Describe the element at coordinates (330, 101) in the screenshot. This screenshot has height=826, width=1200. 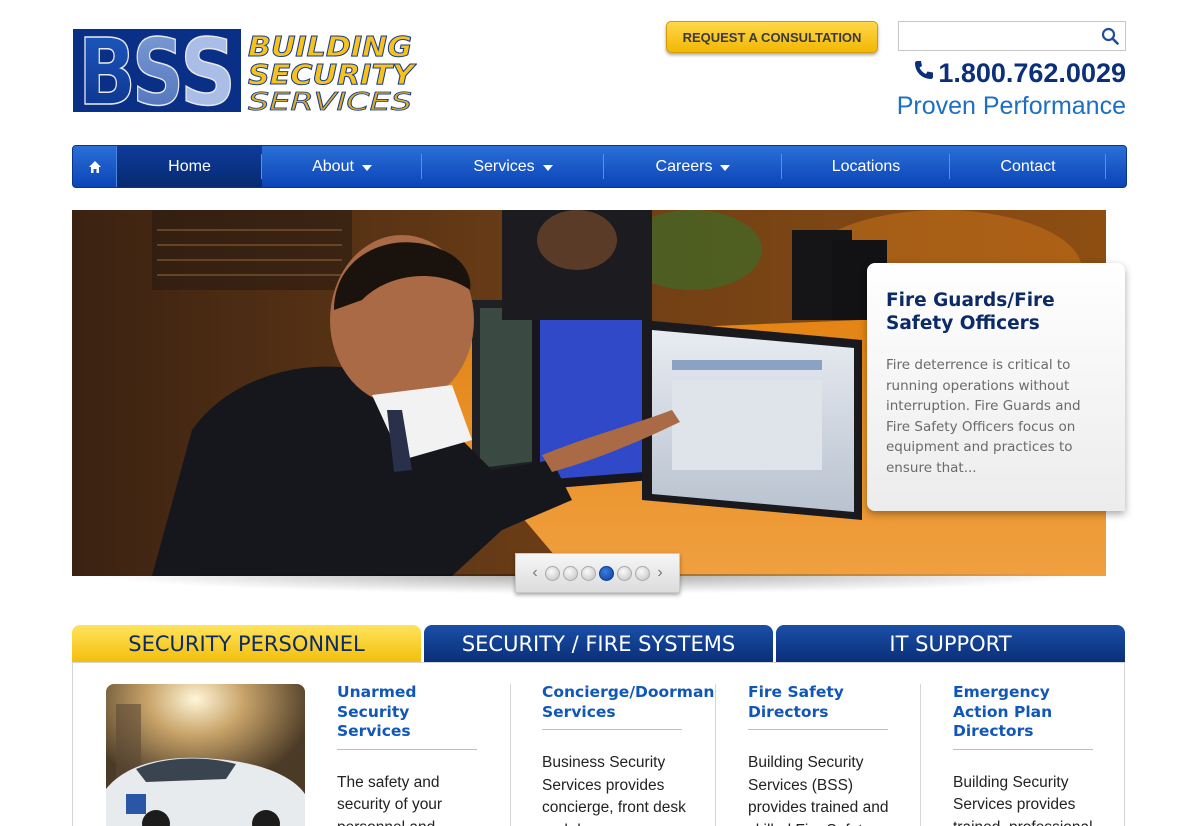
I see `svg-text: SERVICES` at that location.